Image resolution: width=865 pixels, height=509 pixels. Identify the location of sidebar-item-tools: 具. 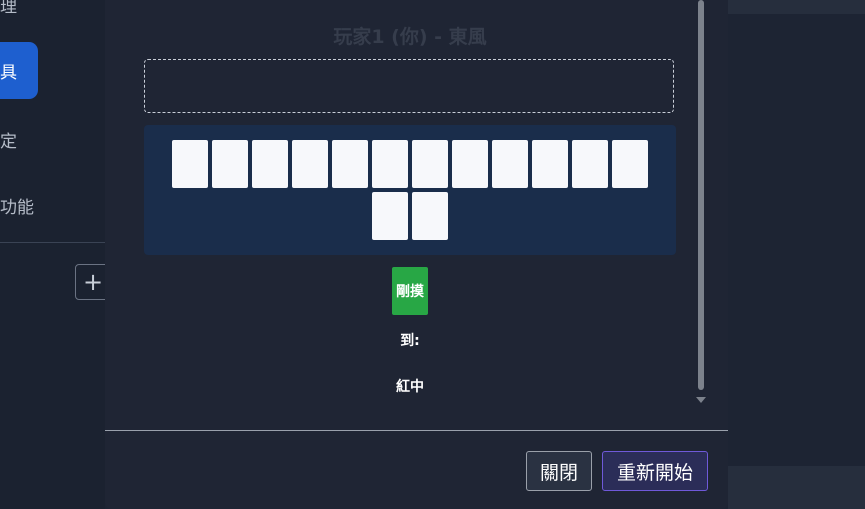
(19, 70).